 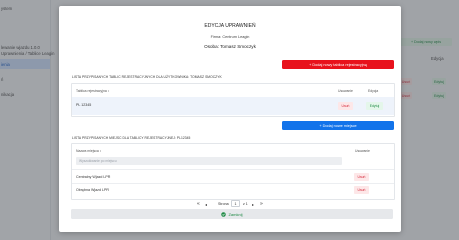 What do you see at coordinates (233, 176) in the screenshot?
I see `table-row: Centralny Wjazd LPR Usuń` at bounding box center [233, 176].